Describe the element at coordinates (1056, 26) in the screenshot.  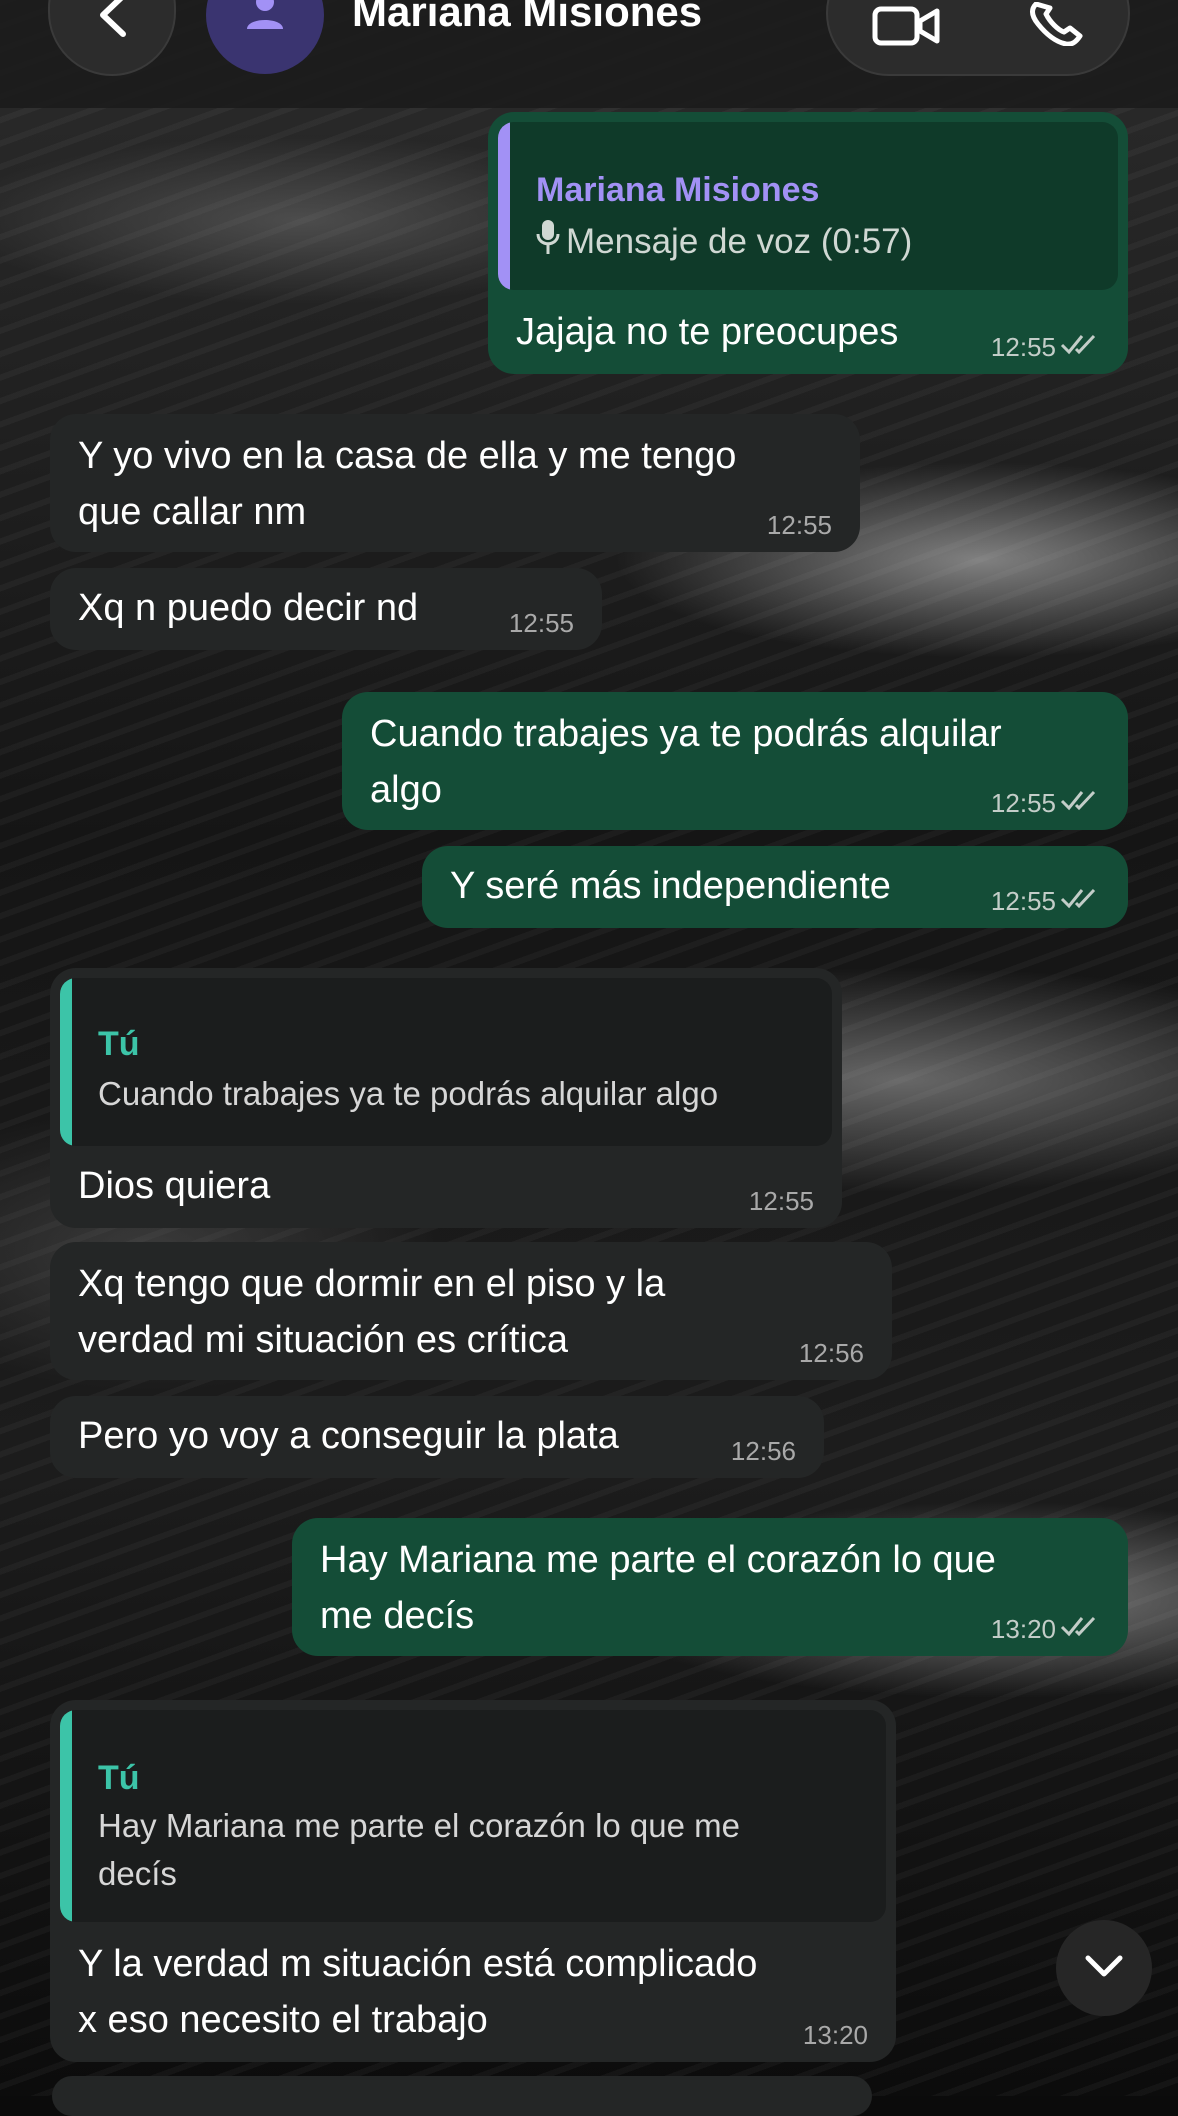
I see `phone-icon` at that location.